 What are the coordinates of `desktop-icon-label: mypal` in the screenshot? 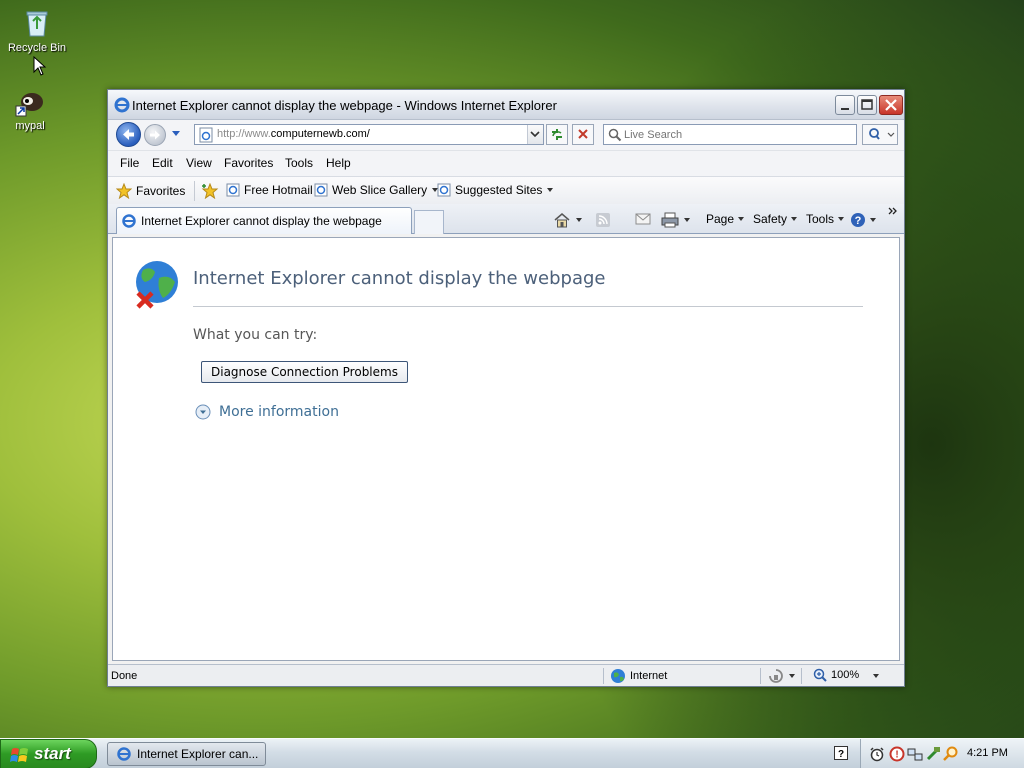 It's located at (30, 126).